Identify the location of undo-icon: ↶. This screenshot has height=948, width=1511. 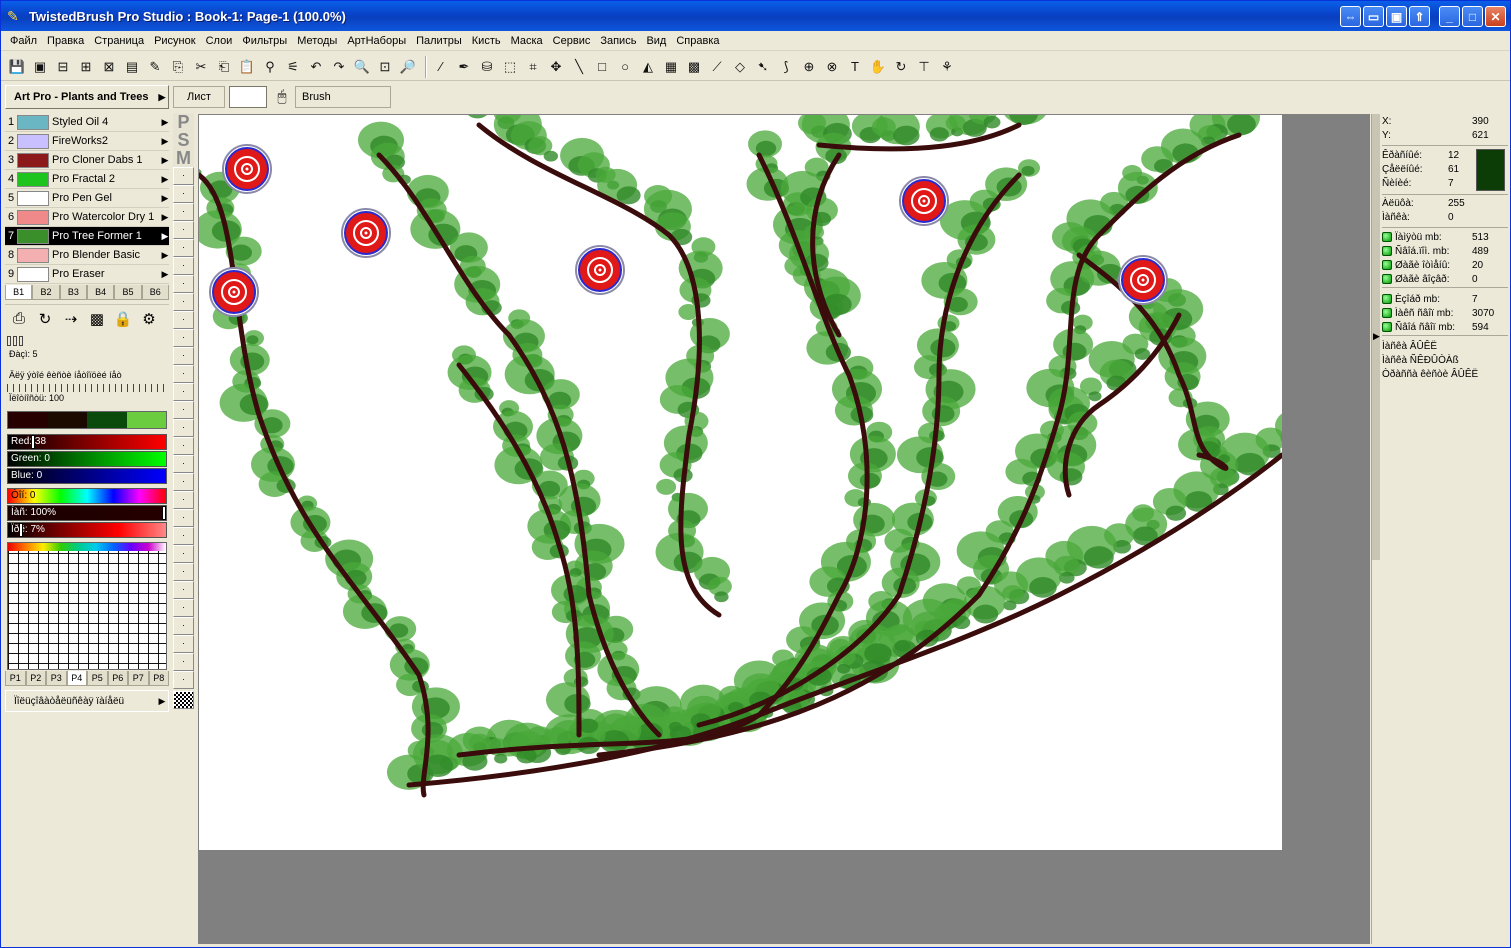
(316, 67).